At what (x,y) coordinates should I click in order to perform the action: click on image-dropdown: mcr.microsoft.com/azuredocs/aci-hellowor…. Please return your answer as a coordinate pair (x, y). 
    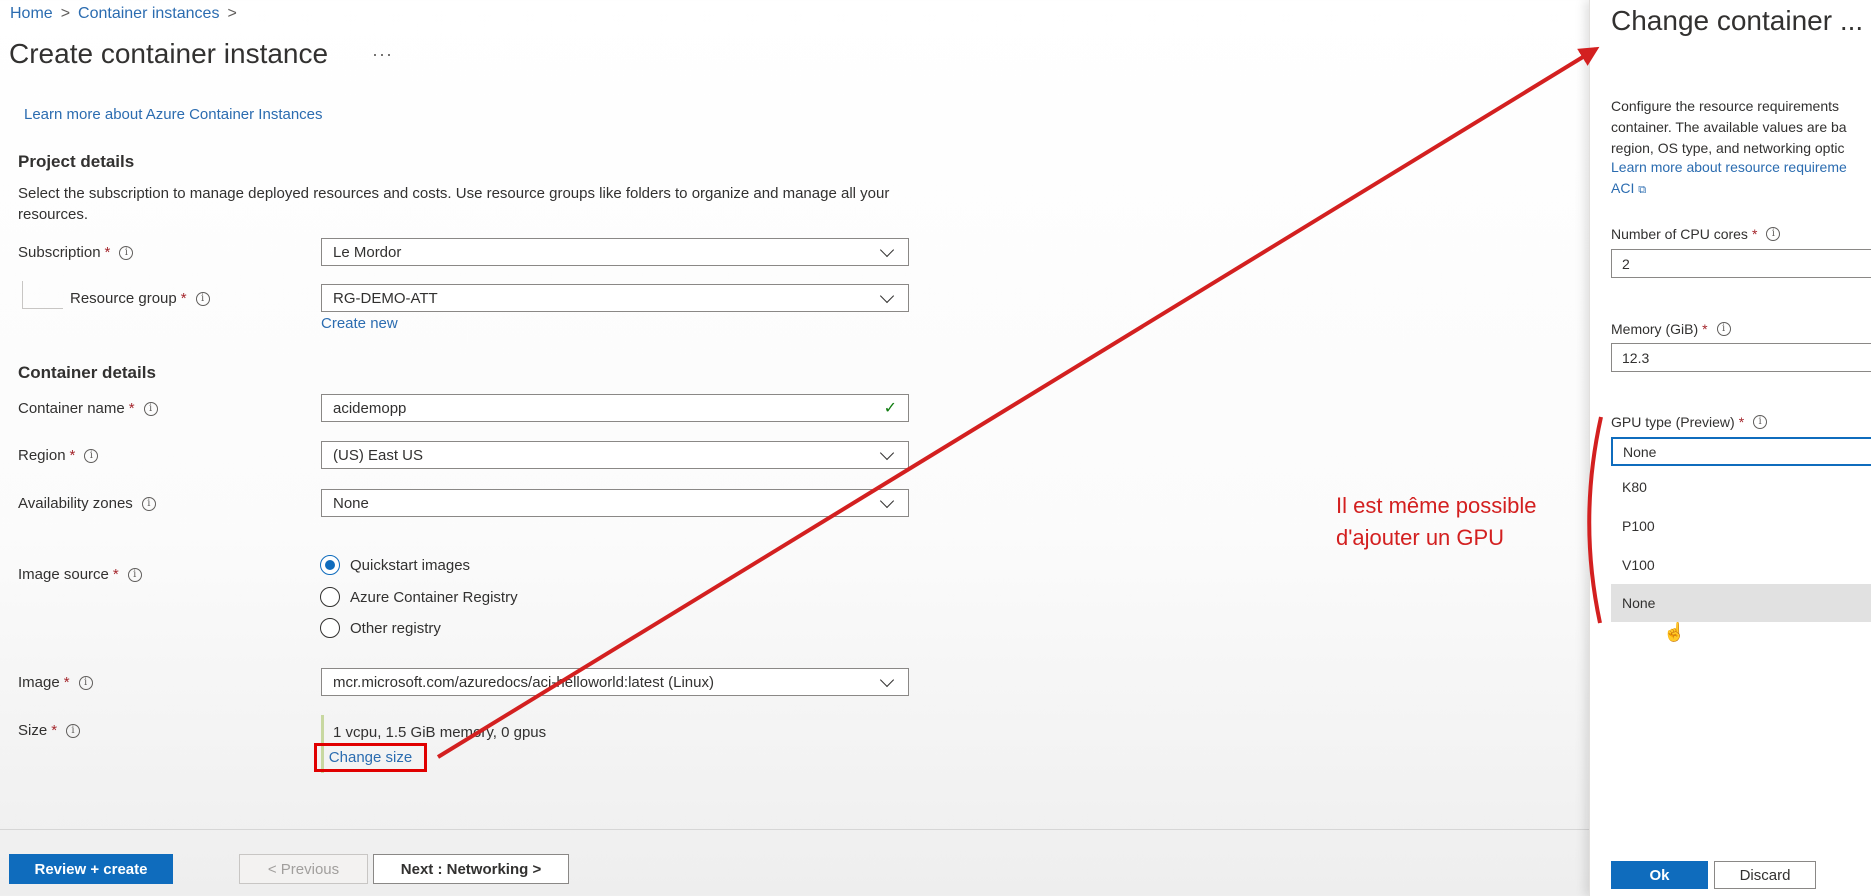
    Looking at the image, I should click on (615, 682).